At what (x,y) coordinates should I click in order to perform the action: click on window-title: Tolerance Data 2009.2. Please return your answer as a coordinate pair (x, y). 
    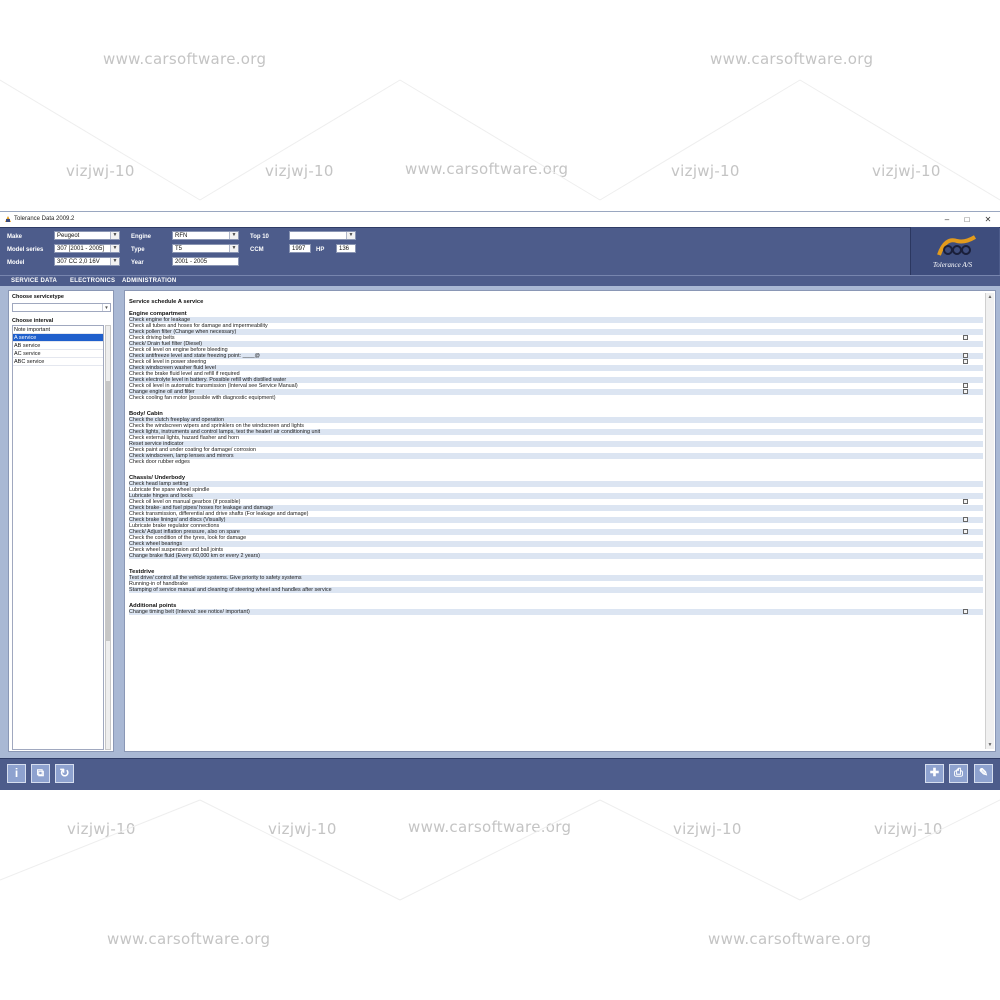
    Looking at the image, I should click on (44, 219).